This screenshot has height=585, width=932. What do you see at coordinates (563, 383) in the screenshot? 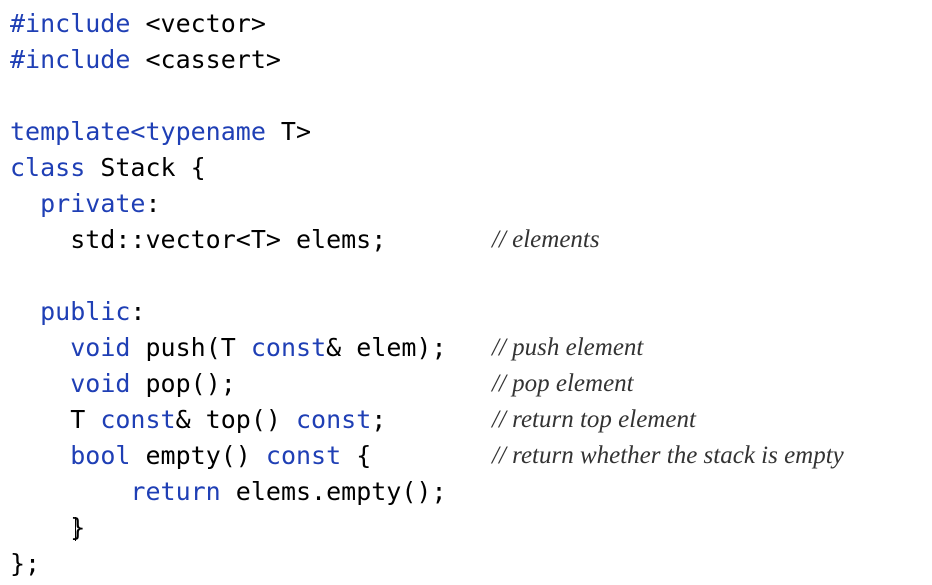
I see `code-comment: // pop element` at bounding box center [563, 383].